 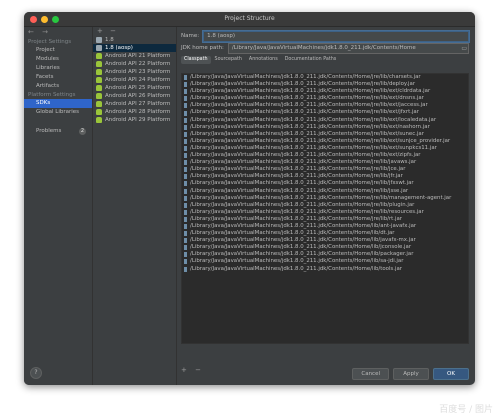 I want to click on sdk-item-label: Android API 29 Platform, so click(x=138, y=120).